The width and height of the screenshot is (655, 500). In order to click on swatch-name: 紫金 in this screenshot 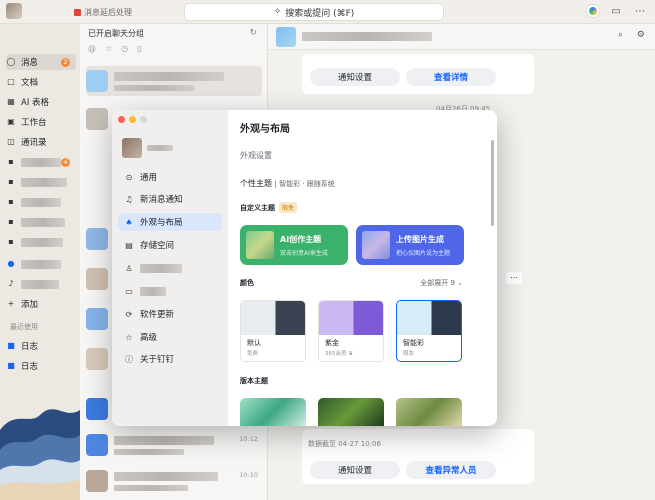, I will do `click(332, 343)`.